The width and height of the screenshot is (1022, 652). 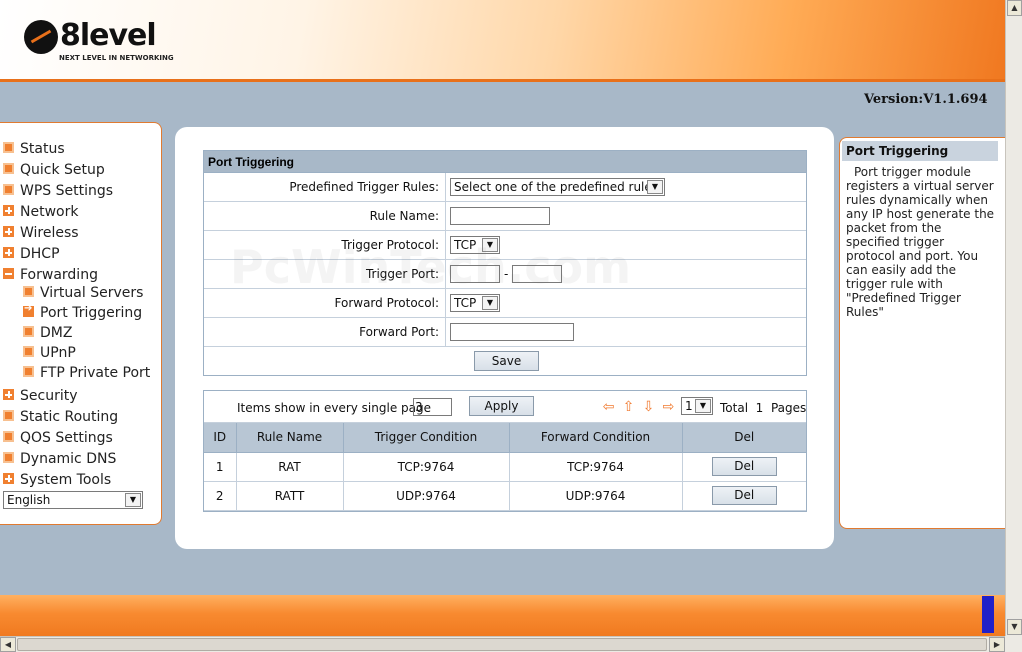 What do you see at coordinates (1013, 318) in the screenshot?
I see `vertical-scrollbar: ▲ ▼` at bounding box center [1013, 318].